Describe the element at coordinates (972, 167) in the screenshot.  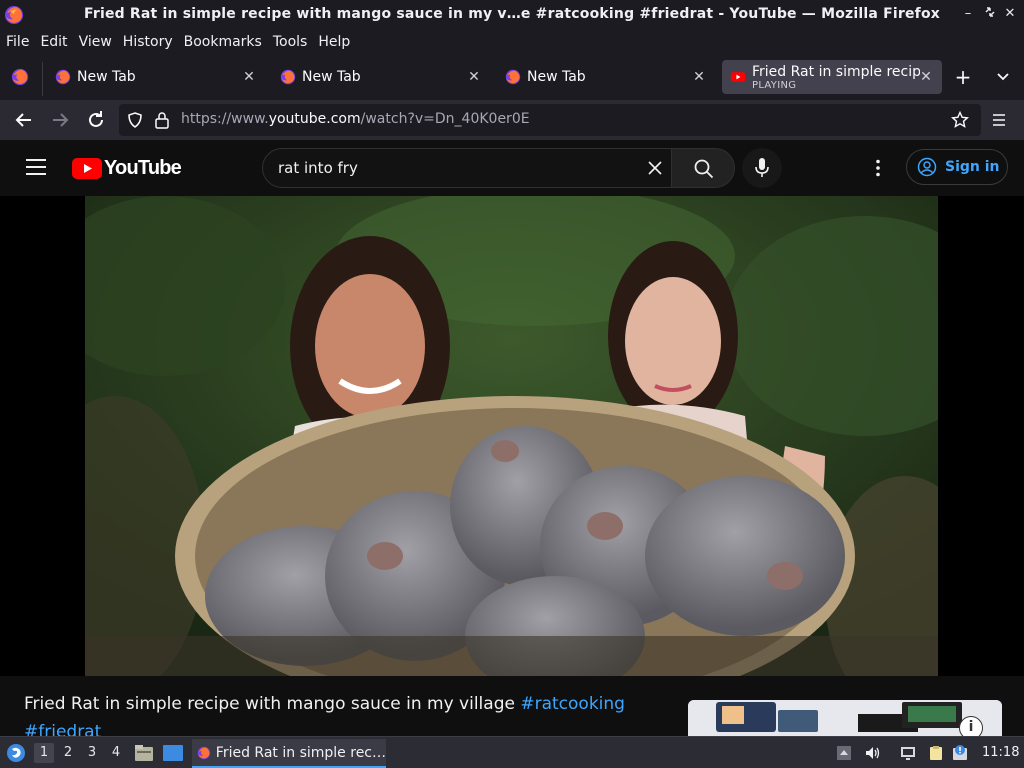
I see `sign-in-label: Sign in` at that location.